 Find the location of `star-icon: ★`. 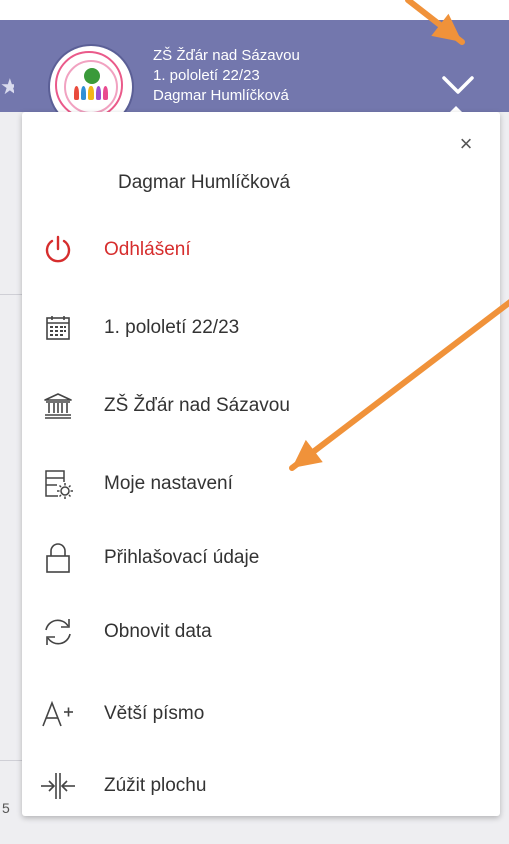

star-icon: ★ is located at coordinates (7, 87).